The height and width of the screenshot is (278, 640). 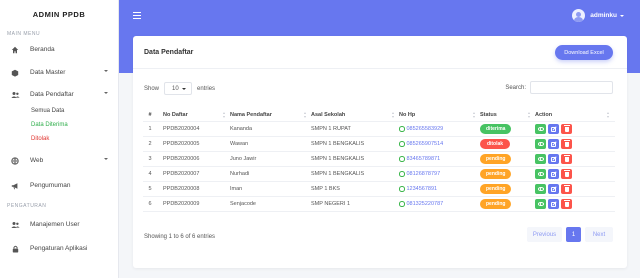 What do you see at coordinates (137, 15) in the screenshot?
I see `hamburger-menu-icon` at bounding box center [137, 15].